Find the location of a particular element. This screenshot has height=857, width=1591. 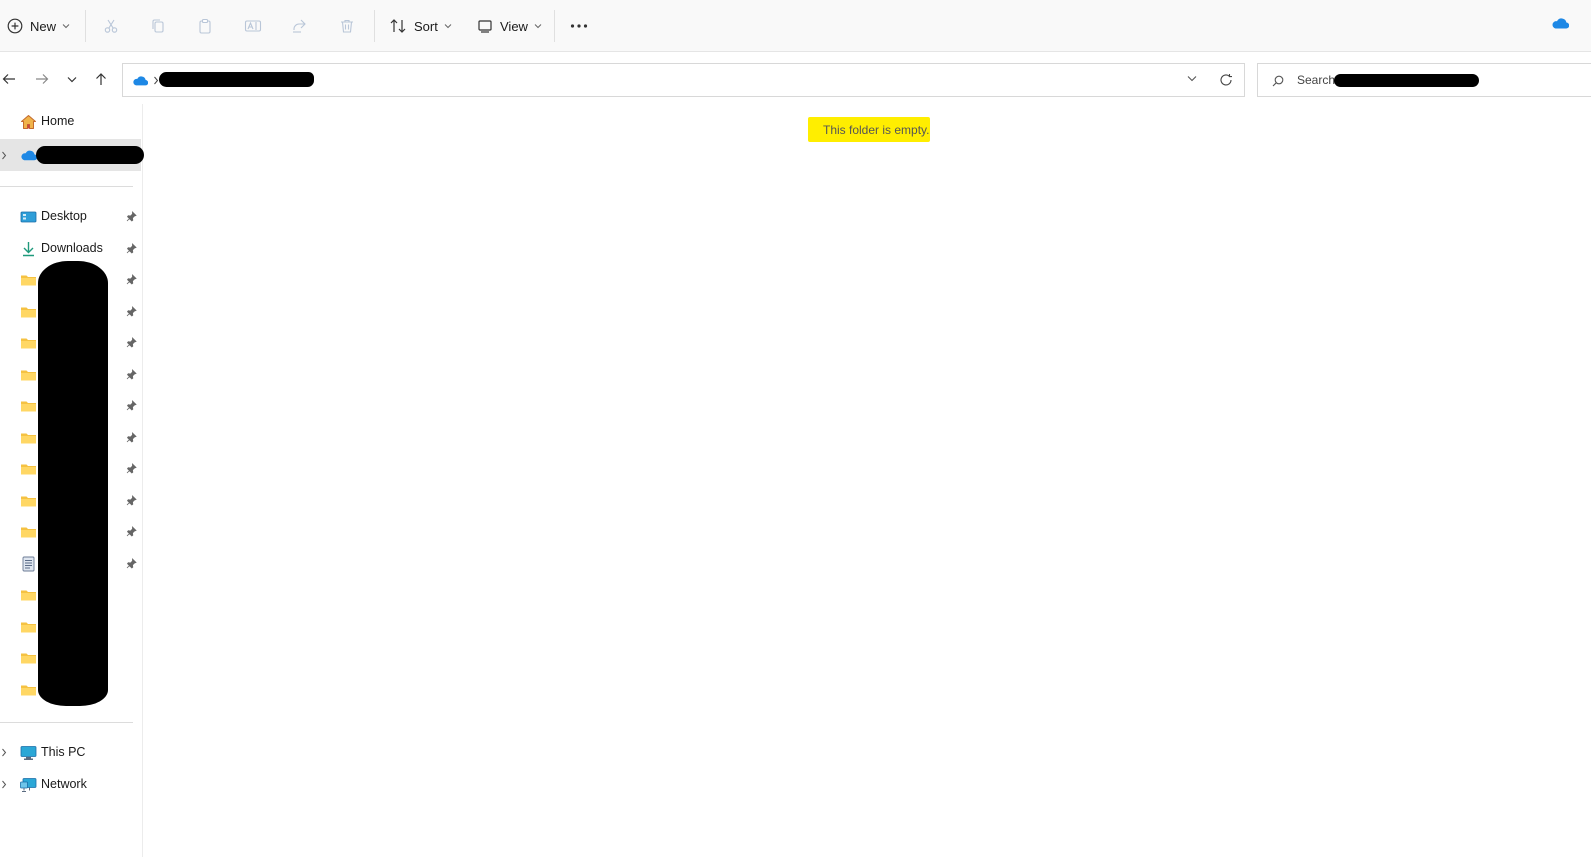

document-icon is located at coordinates (28, 564).